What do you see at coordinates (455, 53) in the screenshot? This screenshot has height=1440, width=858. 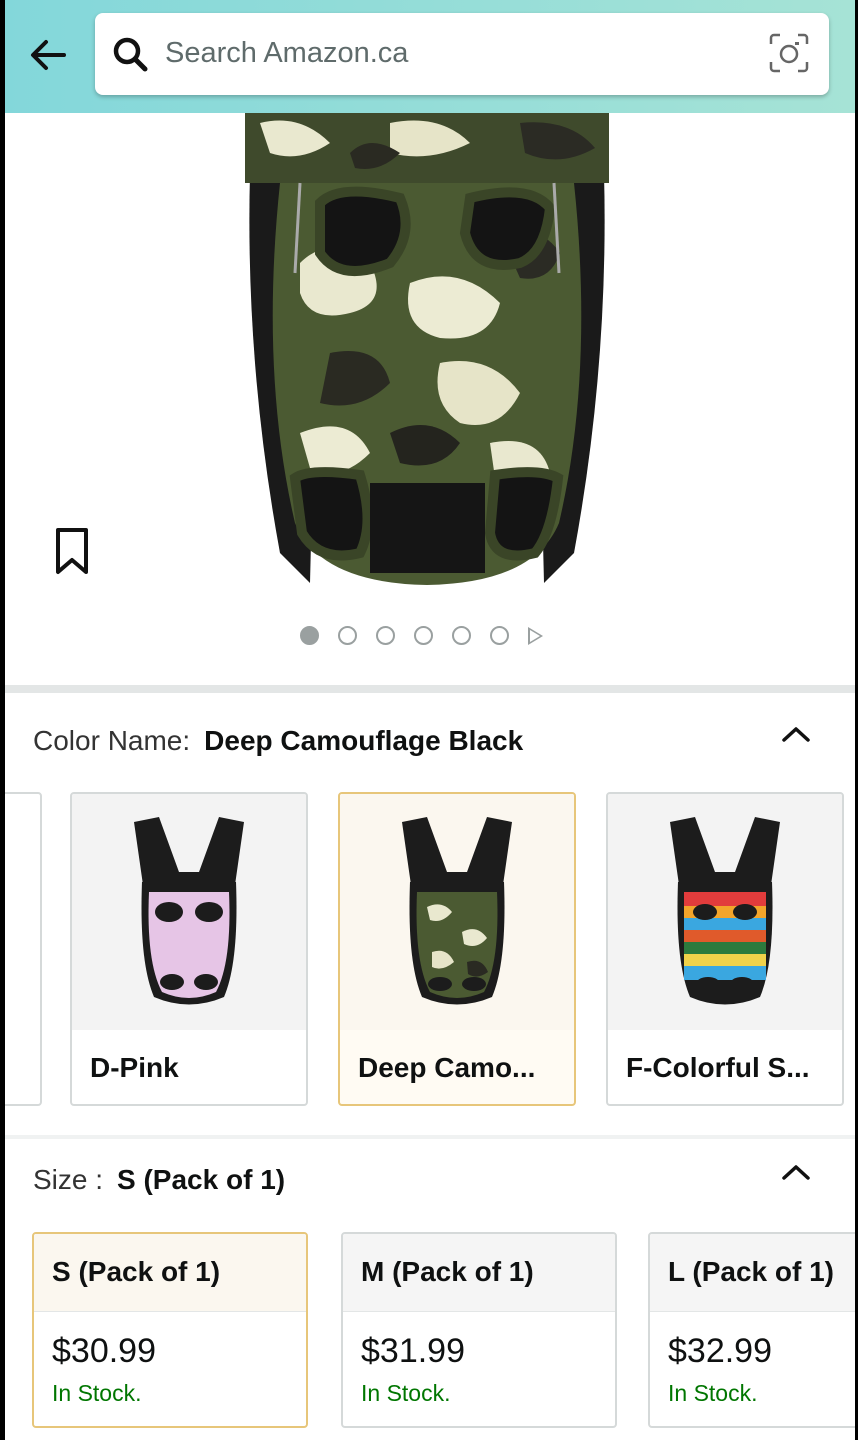 I see `search-input` at bounding box center [455, 53].